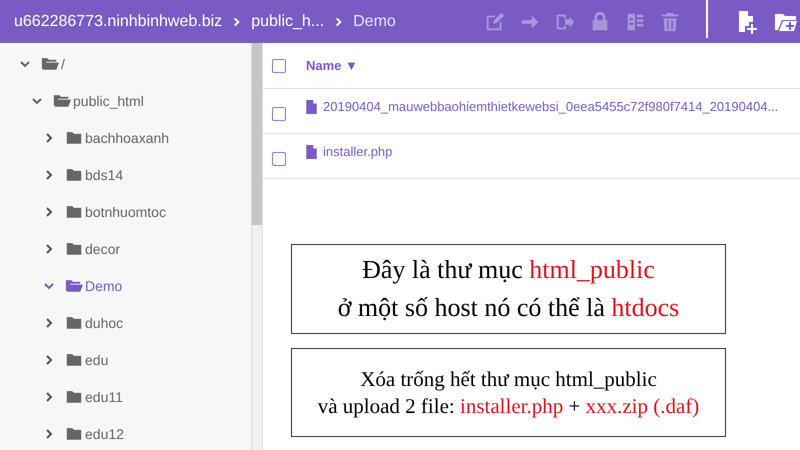 Image resolution: width=800 pixels, height=450 pixels. I want to click on annotation-text: và upload 2 file: installer.php + xxx.zip (.daf), so click(509, 406).